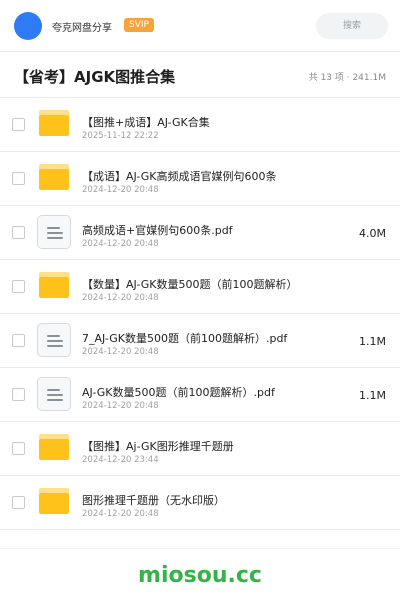  I want to click on file-row: 高频成语+官媒例句600条.pdf 2024-12-20 20:48 4.0M, so click(200, 233).